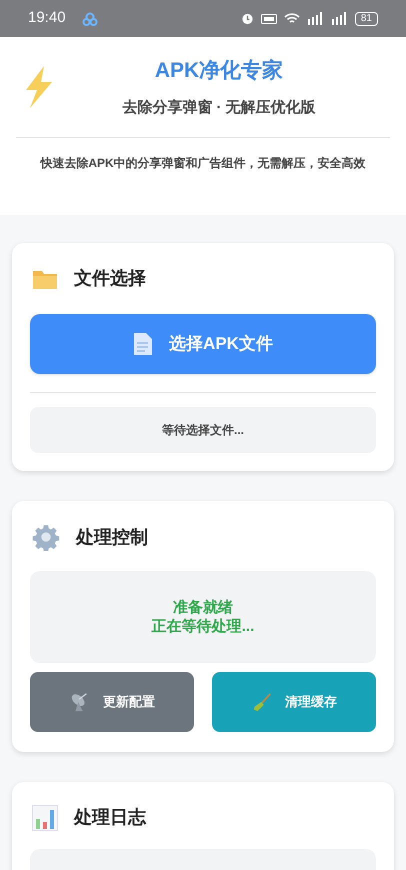 This screenshot has height=870, width=406. Describe the element at coordinates (268, 18) in the screenshot. I see `hd-icon` at that location.